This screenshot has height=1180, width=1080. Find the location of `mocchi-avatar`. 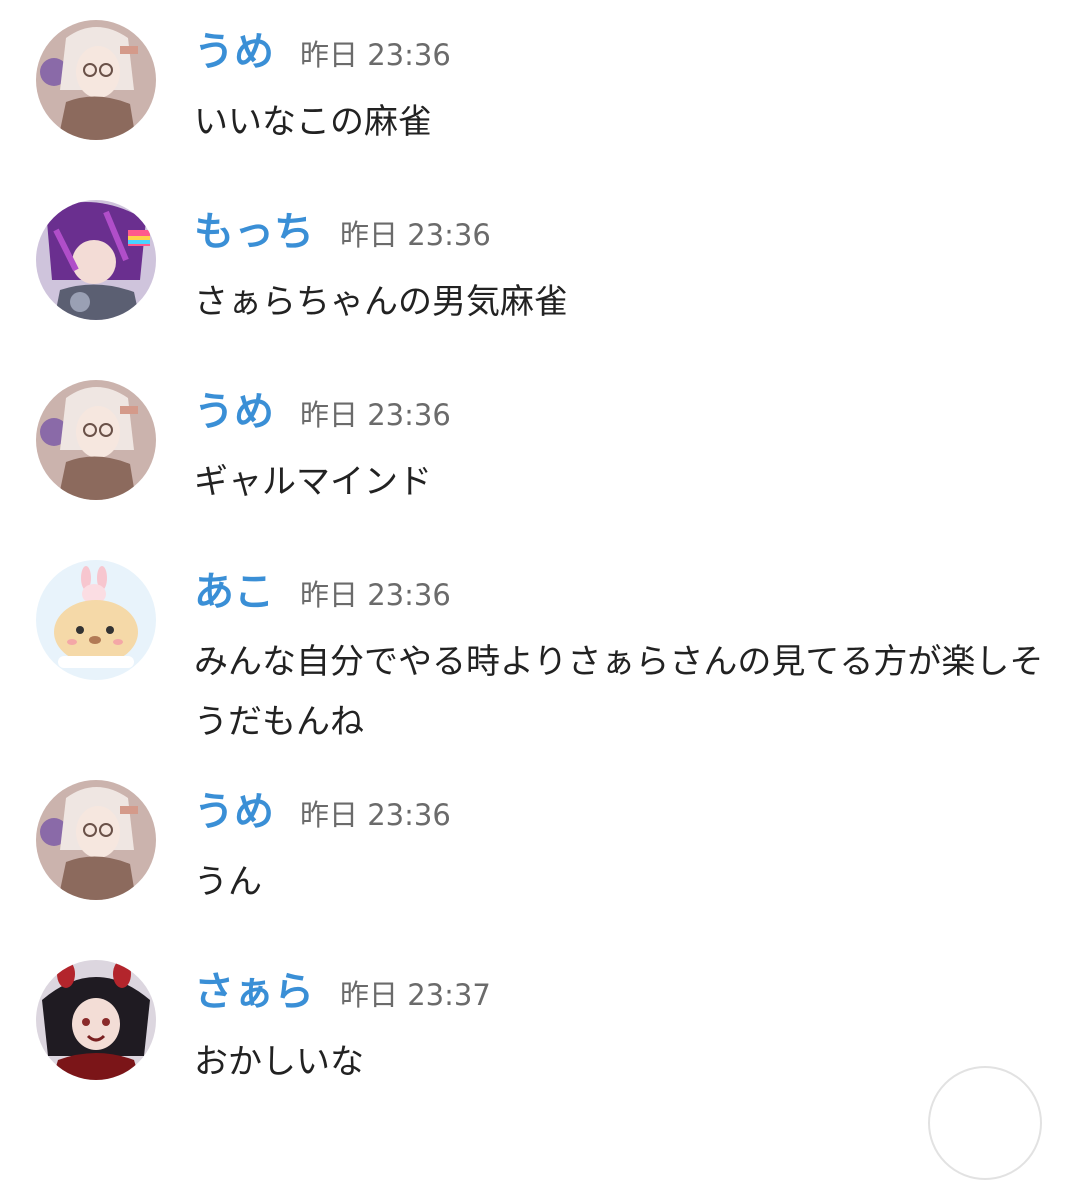

mocchi-avatar is located at coordinates (96, 260).